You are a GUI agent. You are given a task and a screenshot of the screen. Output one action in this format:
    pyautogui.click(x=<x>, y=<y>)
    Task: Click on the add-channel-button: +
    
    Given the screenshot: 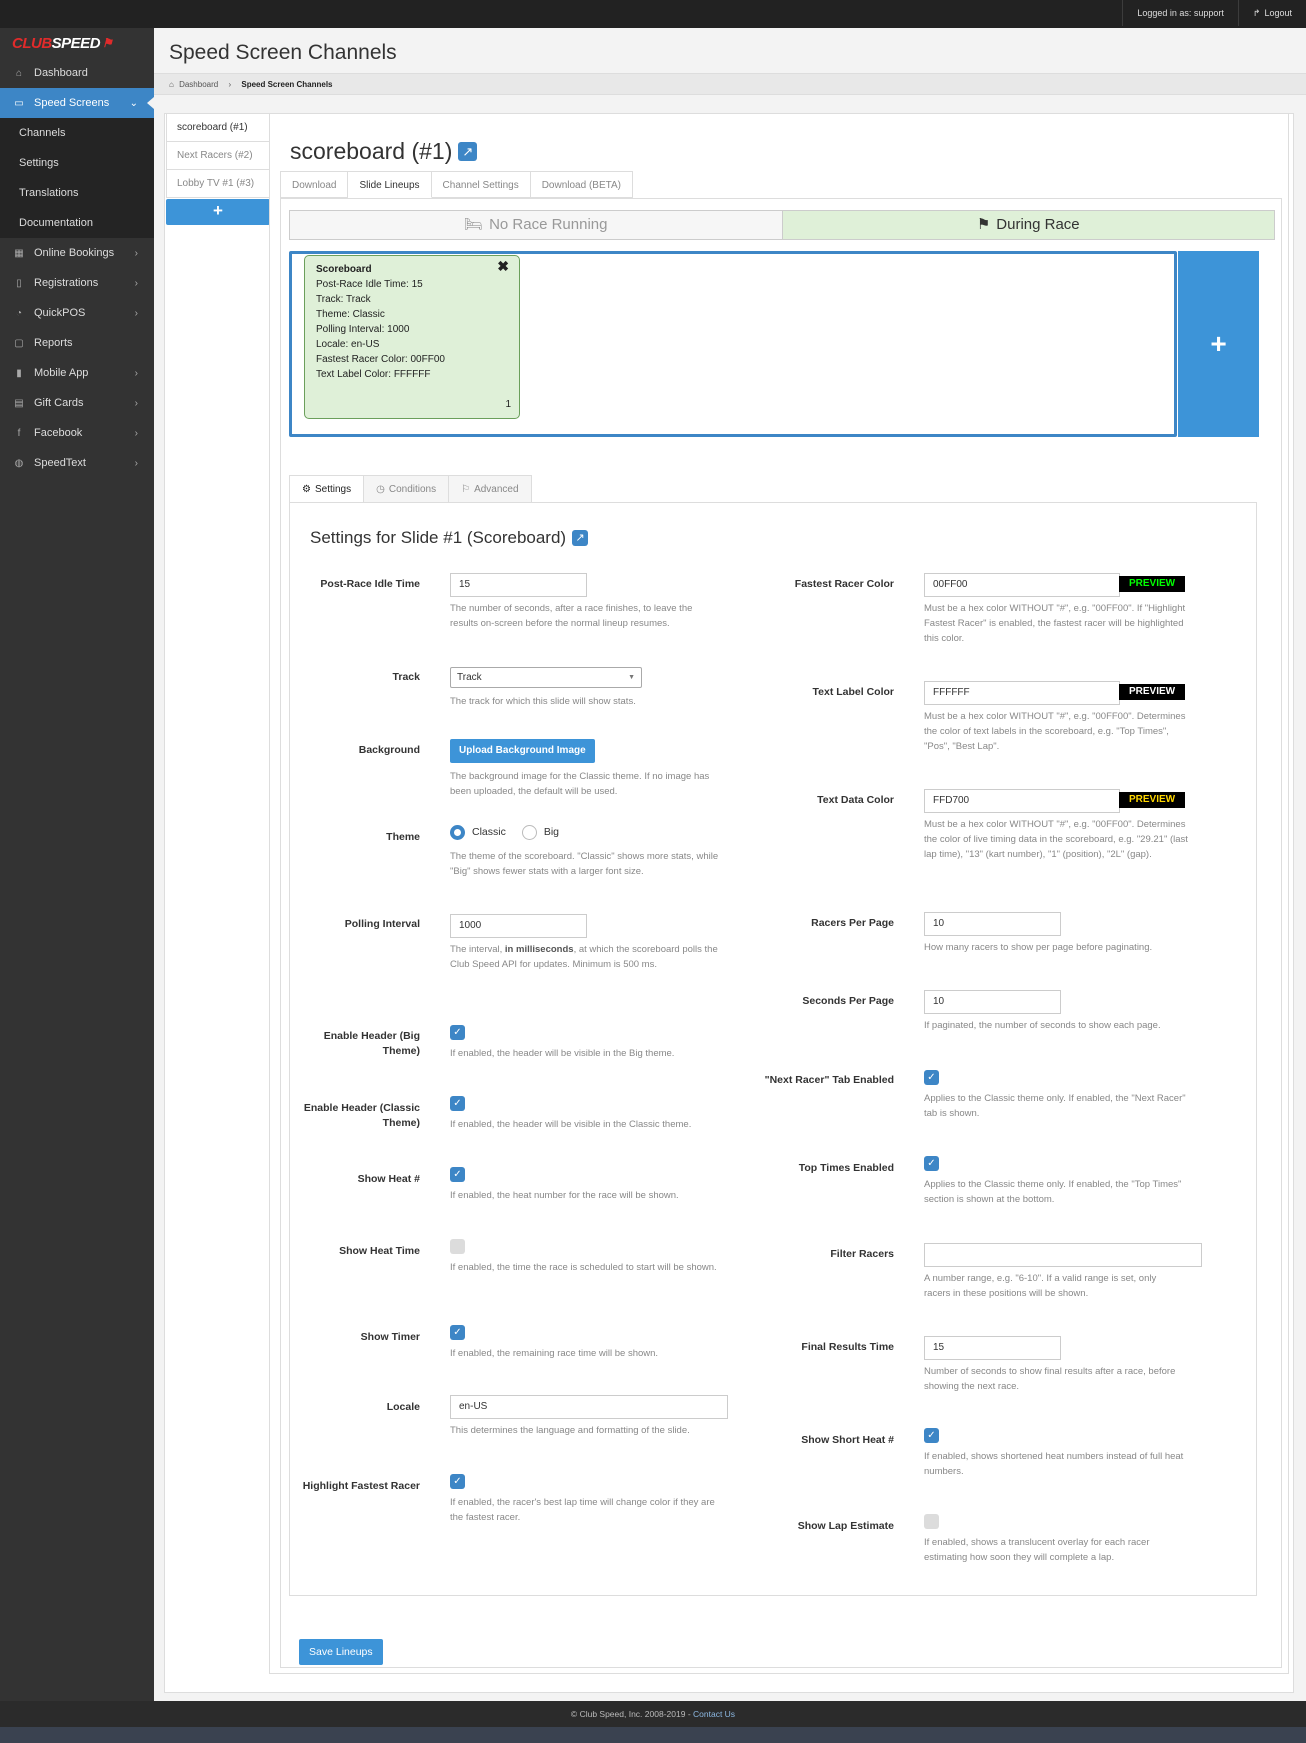 What is the action you would take?
    pyautogui.click(x=218, y=212)
    